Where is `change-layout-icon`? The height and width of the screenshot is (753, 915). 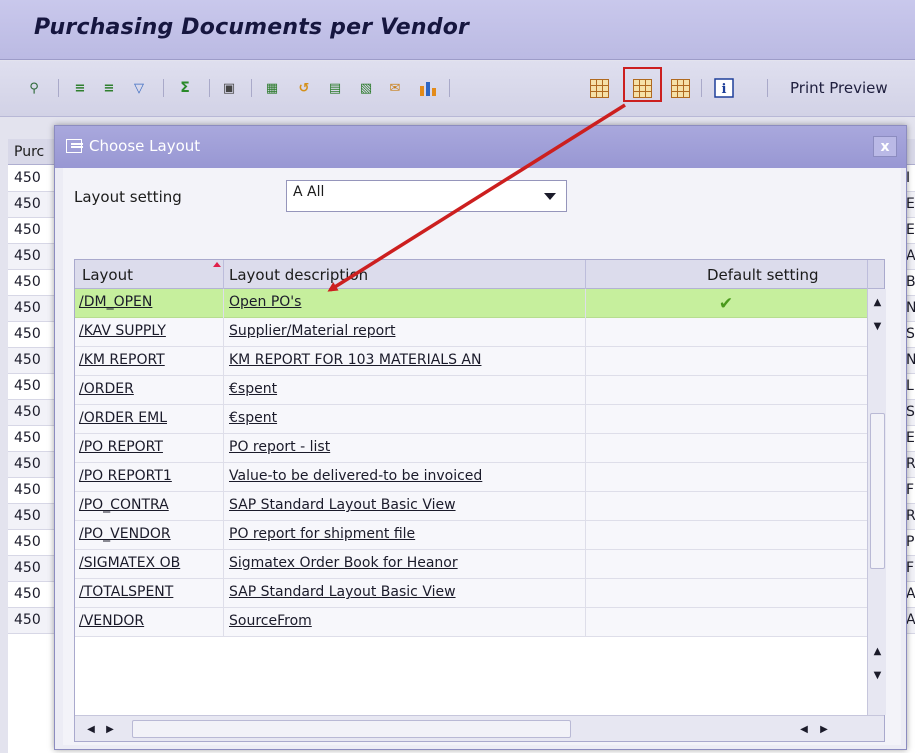 change-layout-icon is located at coordinates (680, 88).